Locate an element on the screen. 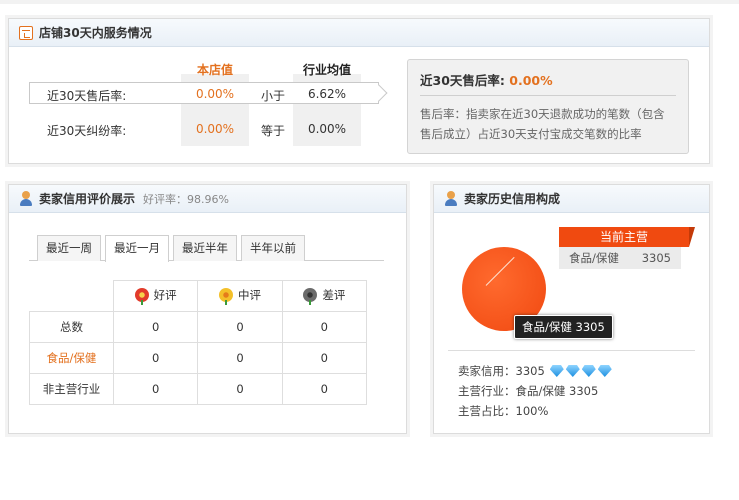 This screenshot has height=500, width=739. bad-label: 差评 is located at coordinates (334, 295).